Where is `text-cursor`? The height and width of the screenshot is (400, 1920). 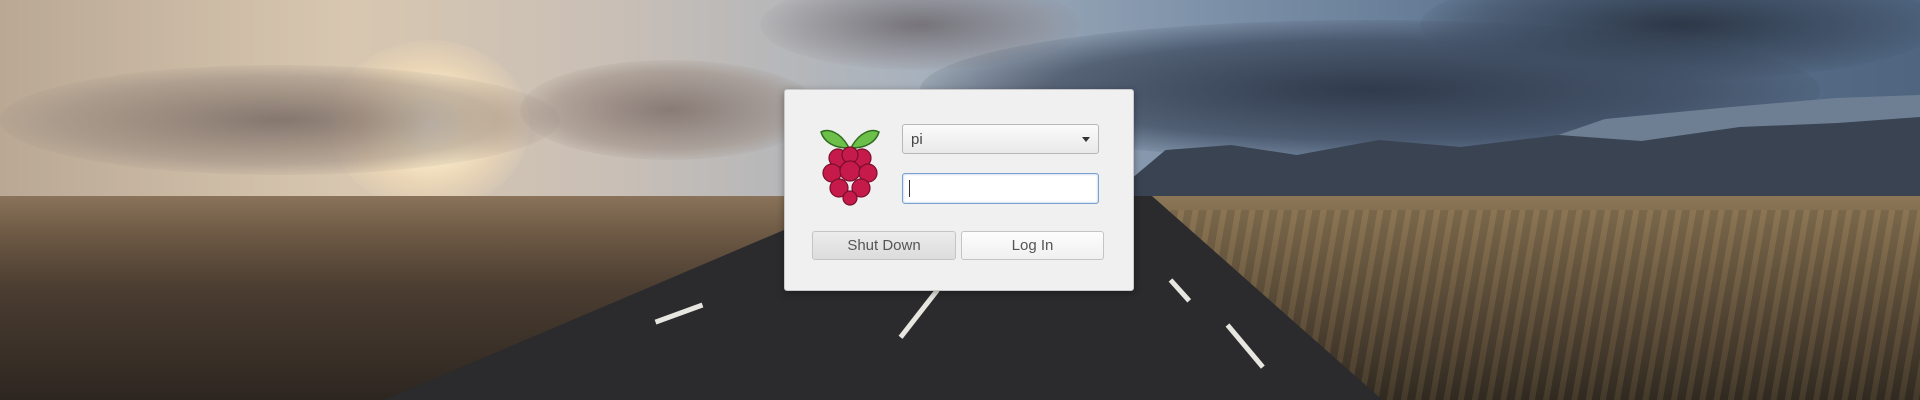 text-cursor is located at coordinates (909, 188).